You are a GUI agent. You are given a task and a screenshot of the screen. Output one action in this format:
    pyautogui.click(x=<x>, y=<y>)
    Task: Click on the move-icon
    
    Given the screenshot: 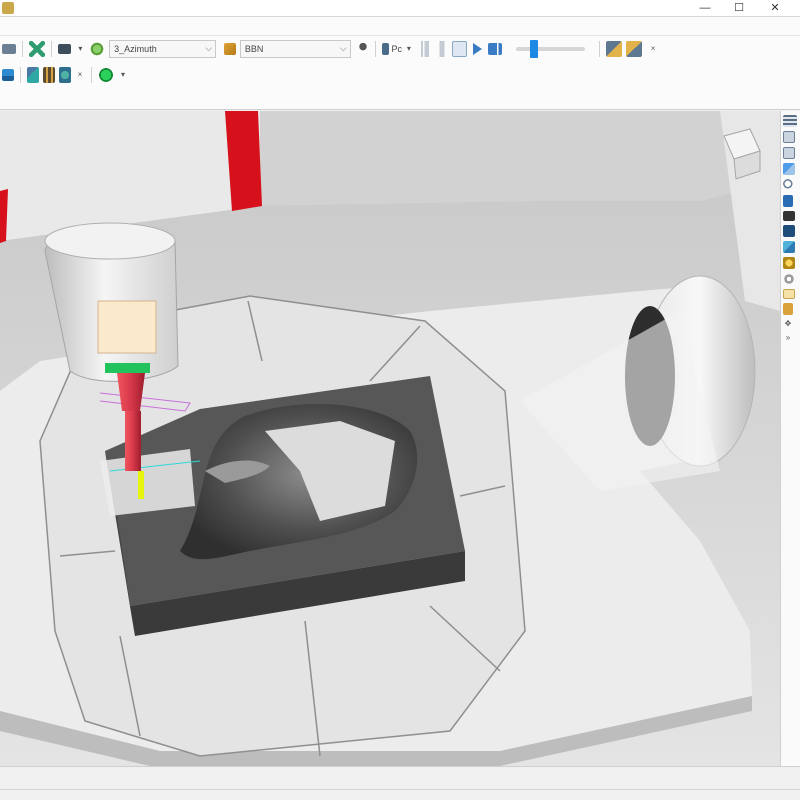 What is the action you would take?
    pyautogui.click(x=36, y=49)
    